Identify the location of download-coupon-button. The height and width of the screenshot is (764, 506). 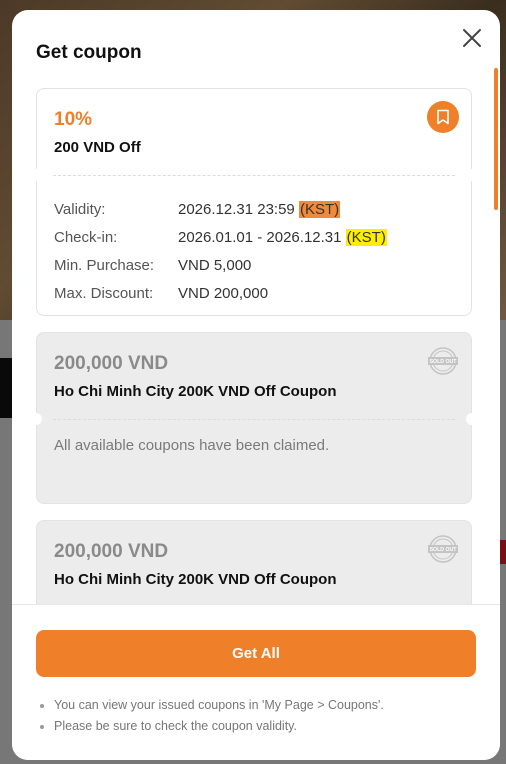
(443, 117).